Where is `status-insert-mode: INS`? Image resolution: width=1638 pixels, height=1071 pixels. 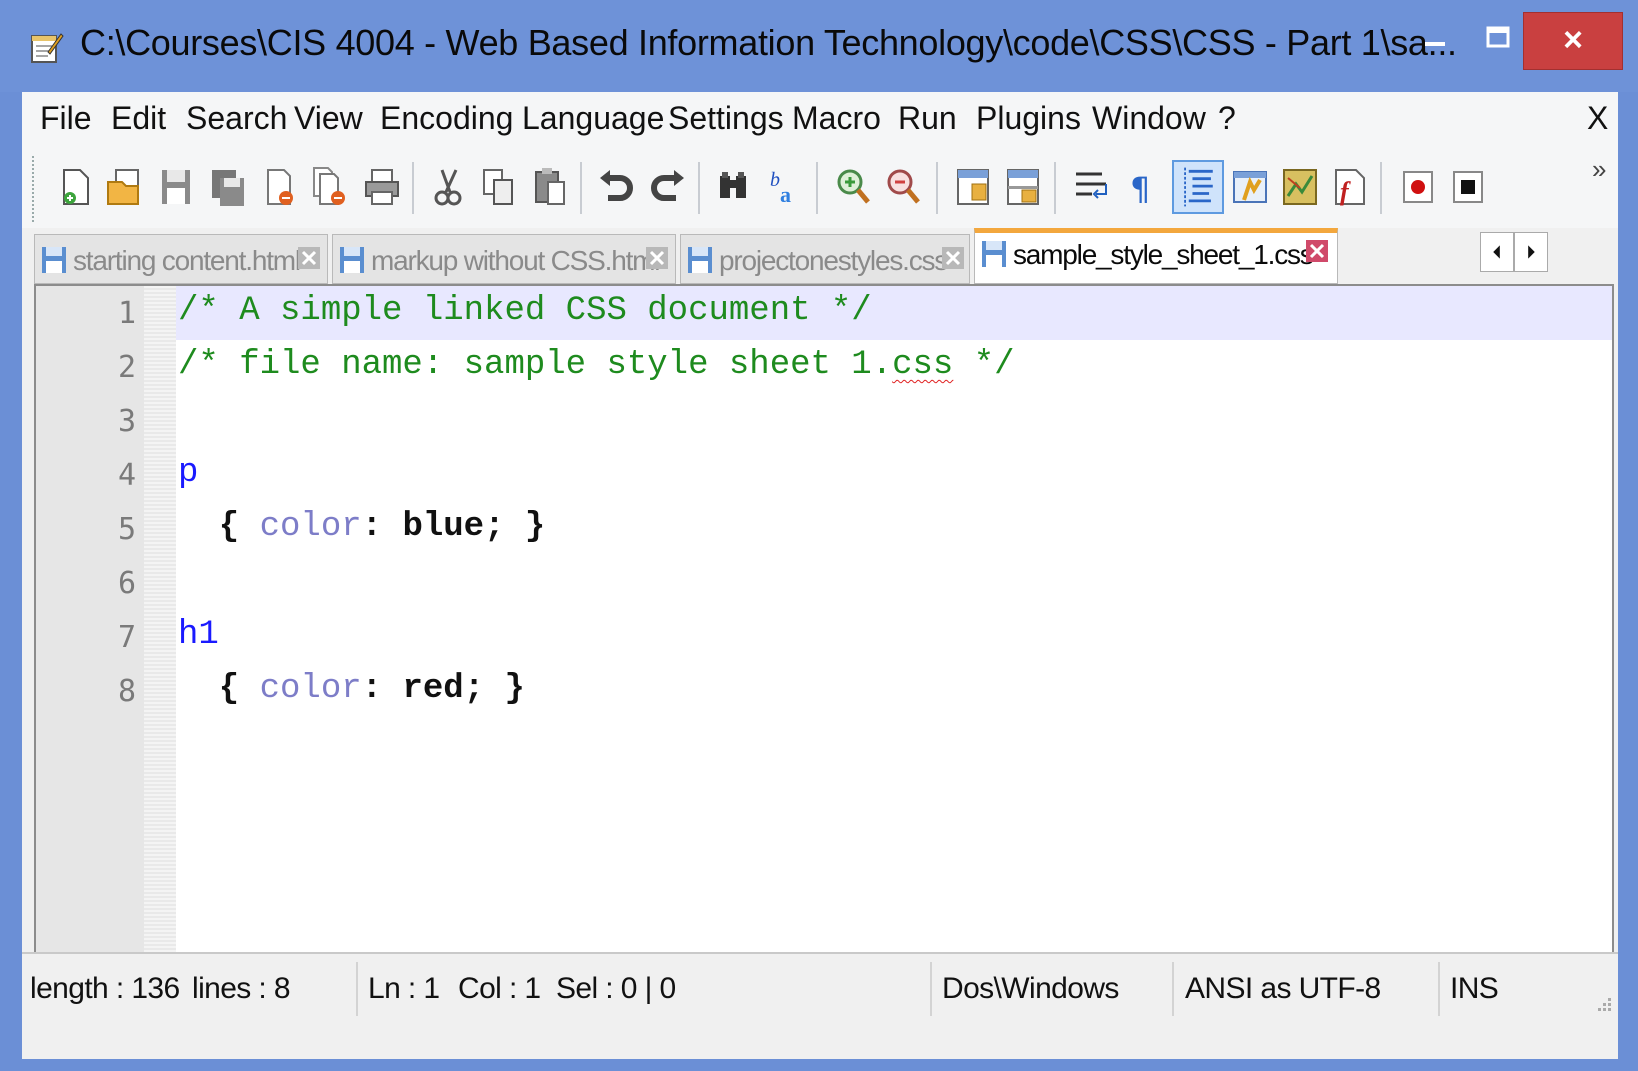
status-insert-mode: INS is located at coordinates (1474, 988).